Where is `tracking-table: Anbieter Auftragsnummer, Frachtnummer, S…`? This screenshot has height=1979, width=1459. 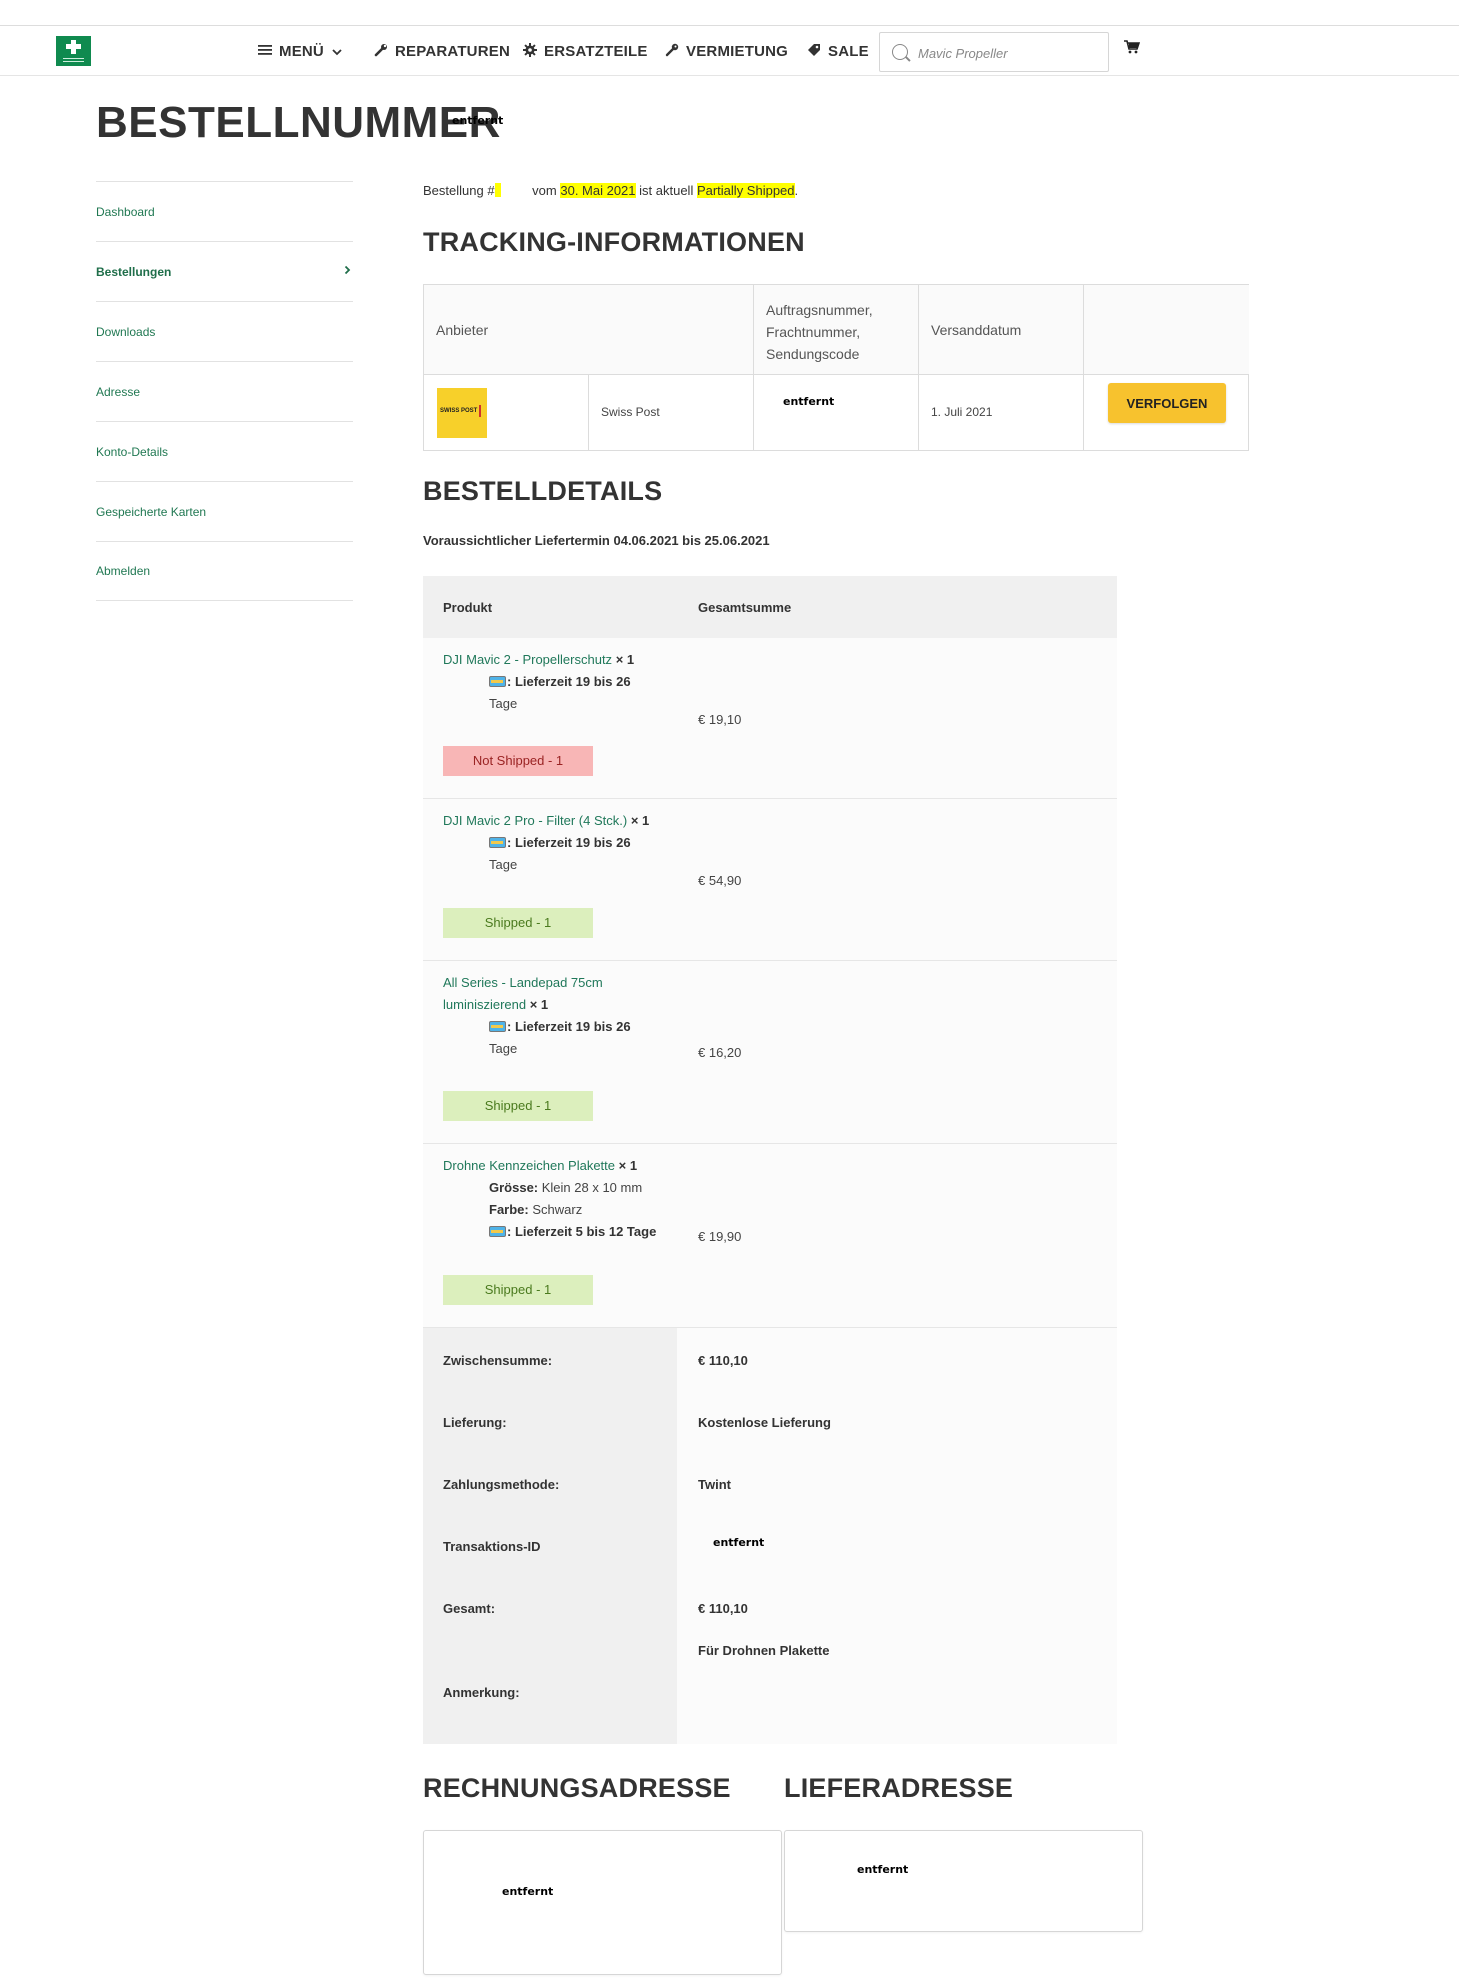 tracking-table: Anbieter Auftragsnummer, Frachtnummer, S… is located at coordinates (836, 367).